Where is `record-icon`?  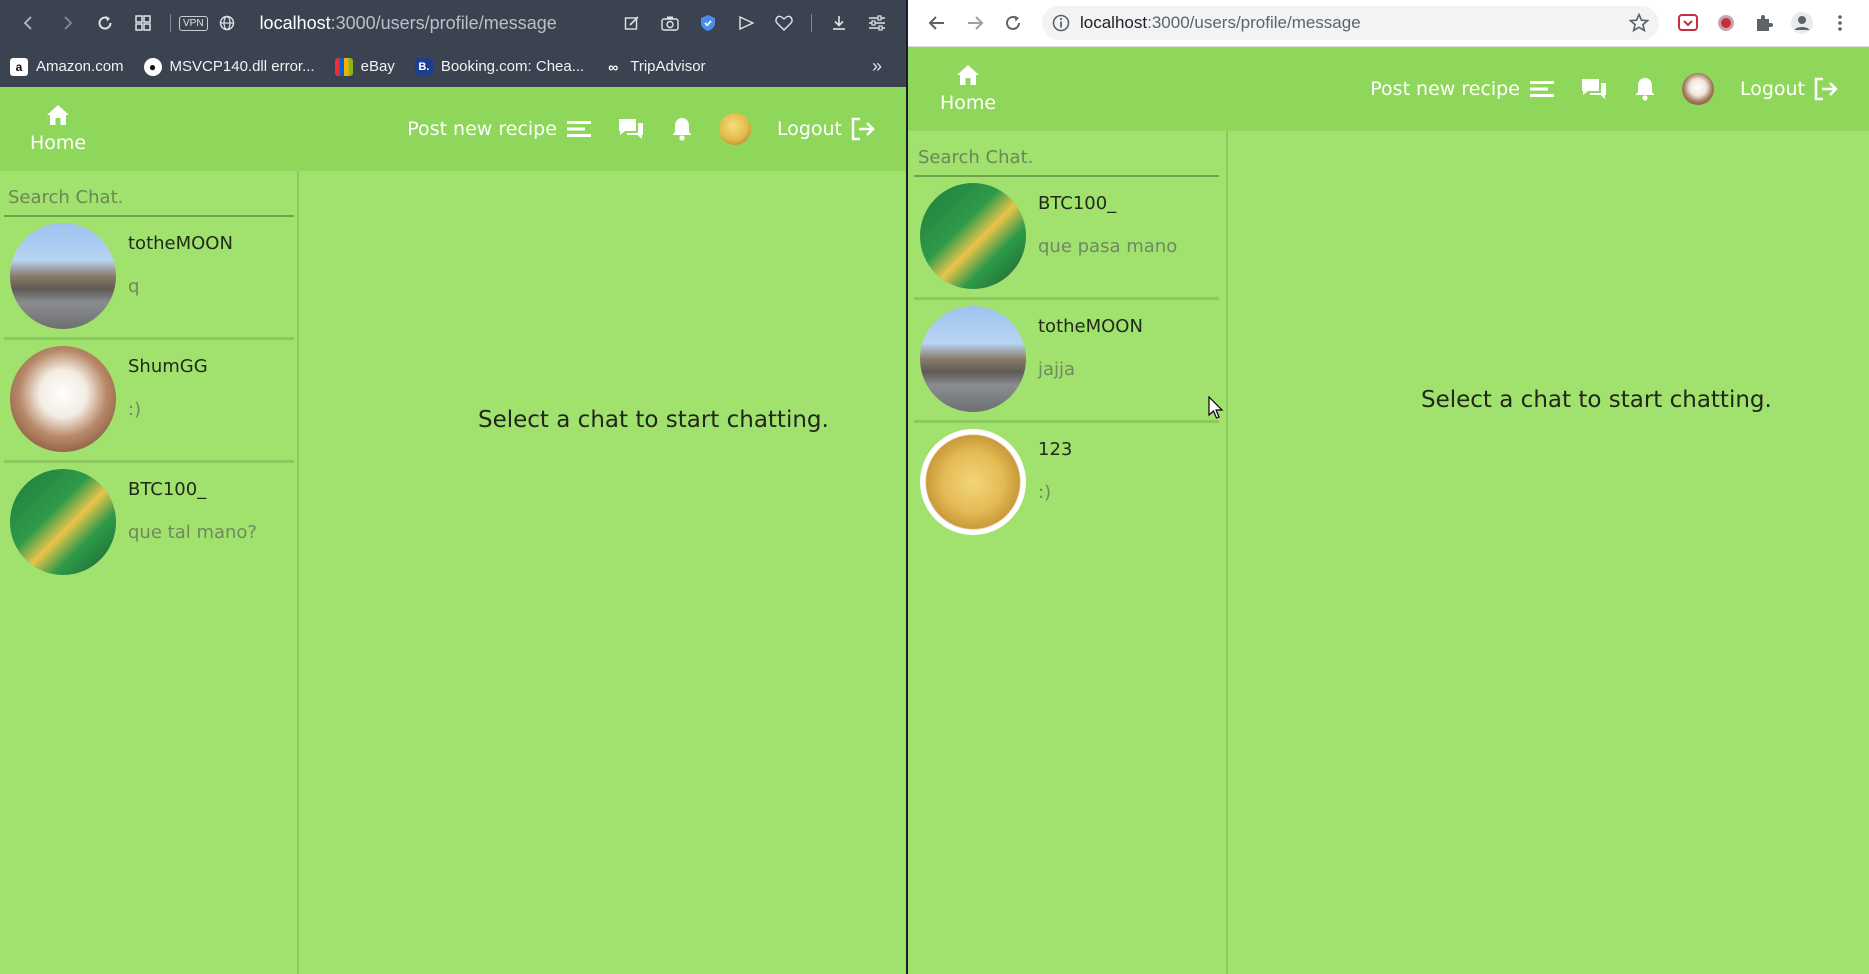 record-icon is located at coordinates (1726, 23).